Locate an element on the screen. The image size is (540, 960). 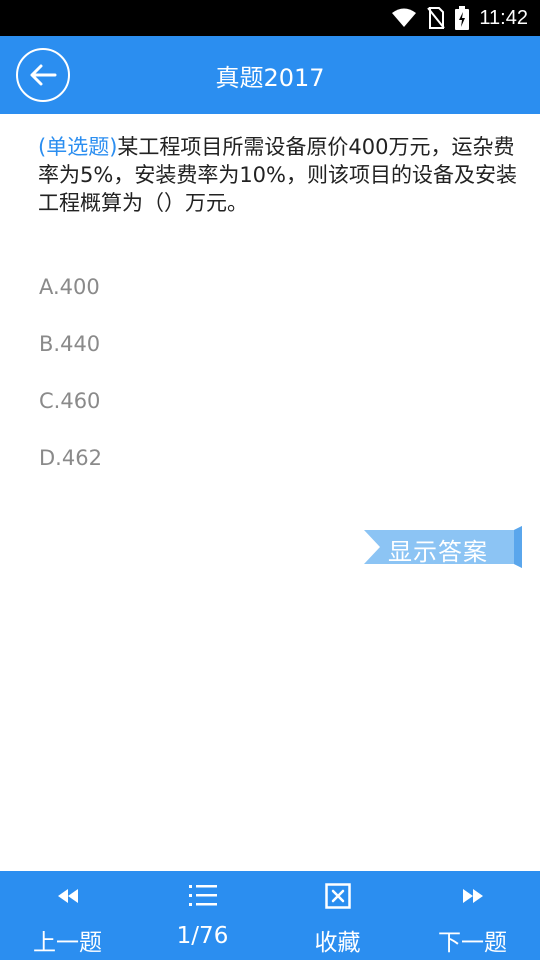
bottom-nav: 上一题 1/76 收藏 下一题 is located at coordinates (270, 915).